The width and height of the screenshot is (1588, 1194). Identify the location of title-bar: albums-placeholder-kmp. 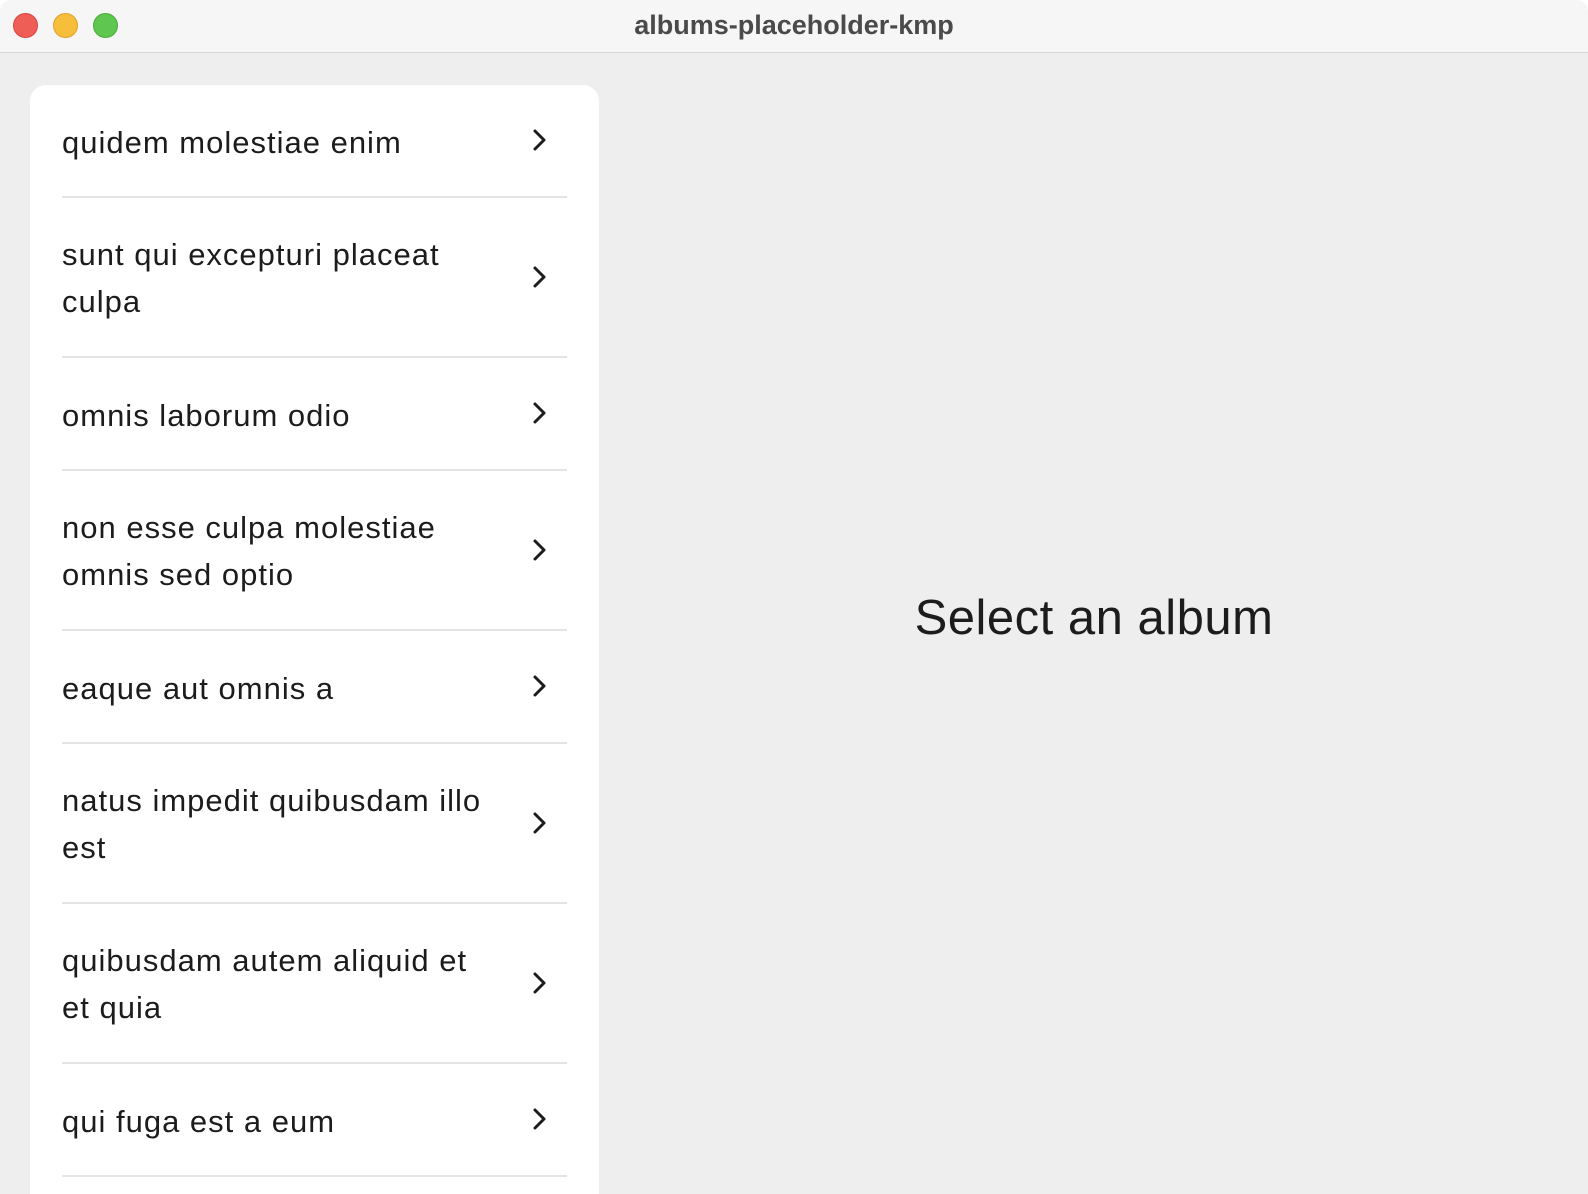
(794, 26).